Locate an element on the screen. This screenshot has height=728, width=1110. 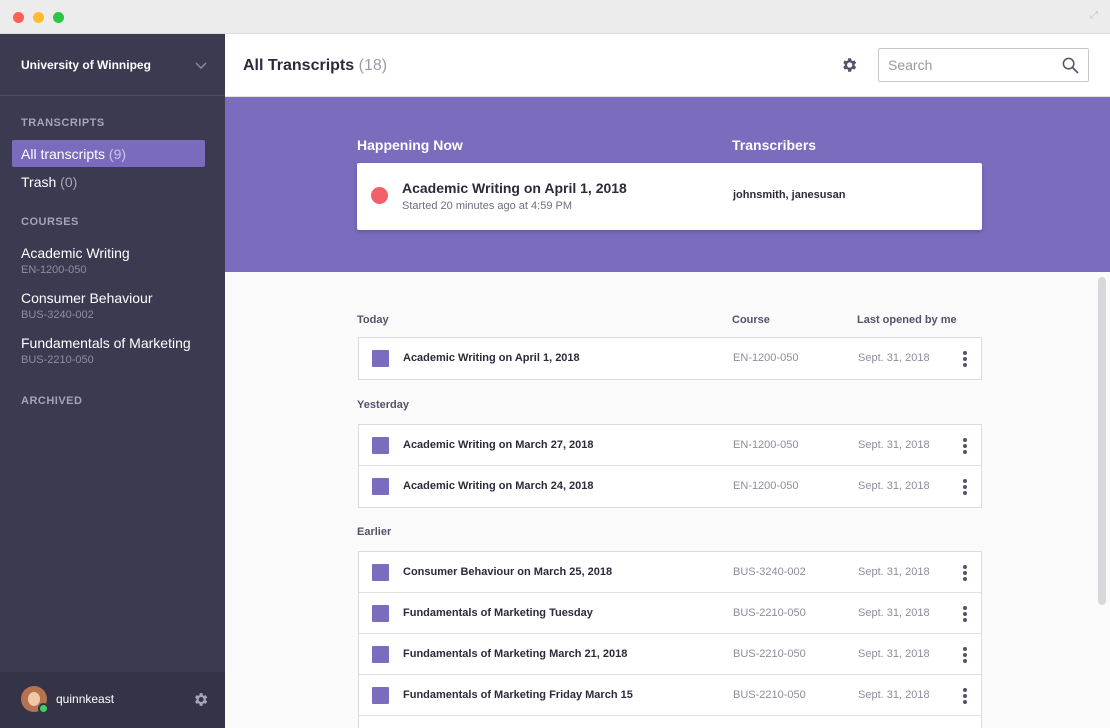
live-transcript-title: Academic Writing on April 1, 2018 is located at coordinates (514, 188).